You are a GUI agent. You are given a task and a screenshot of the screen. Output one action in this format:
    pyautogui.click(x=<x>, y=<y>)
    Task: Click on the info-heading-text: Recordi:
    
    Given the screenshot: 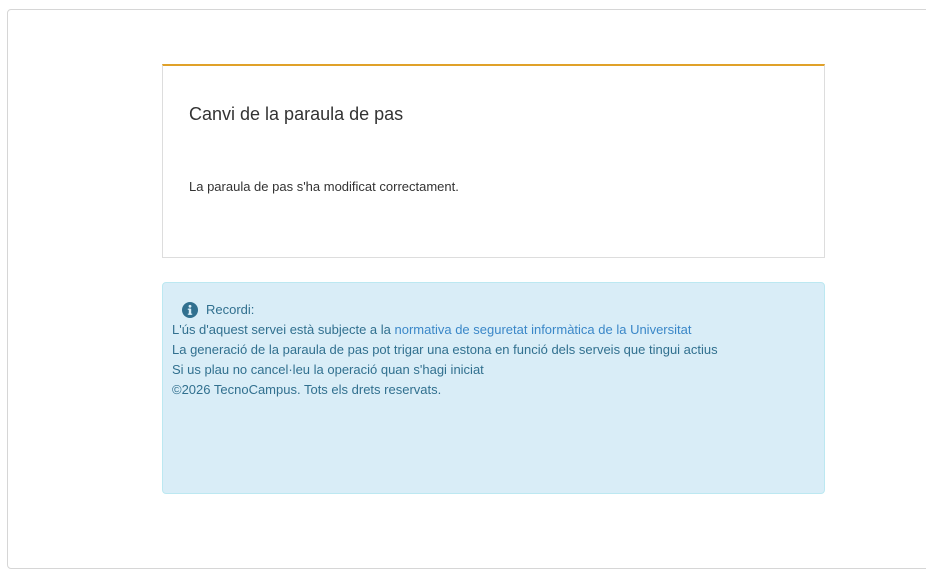 What is the action you would take?
    pyautogui.click(x=230, y=309)
    